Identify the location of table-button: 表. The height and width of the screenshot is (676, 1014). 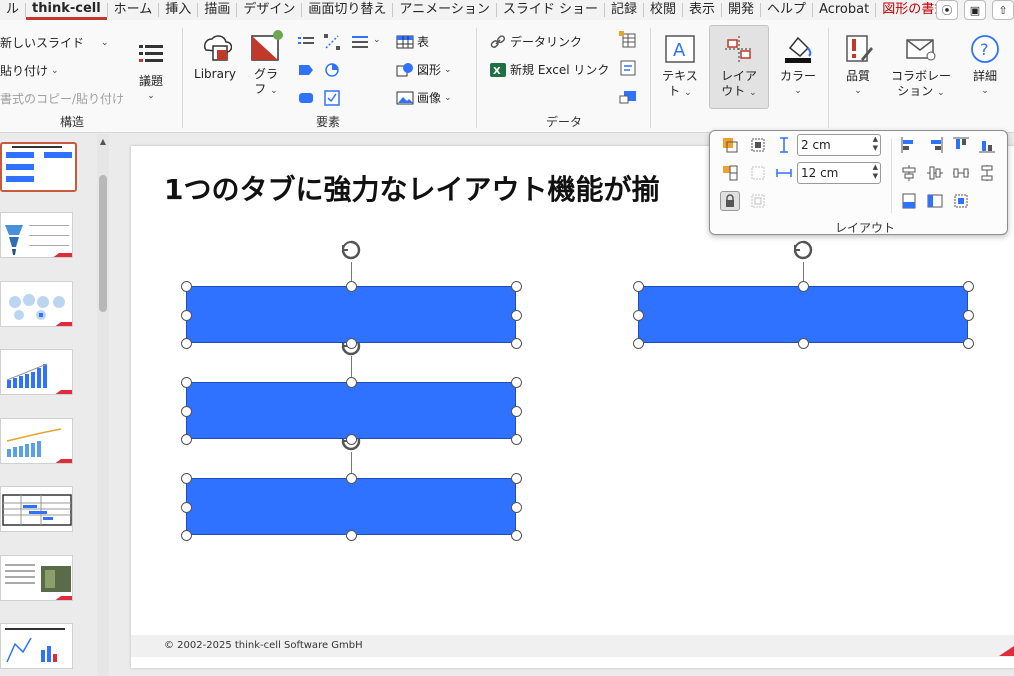
(412, 41).